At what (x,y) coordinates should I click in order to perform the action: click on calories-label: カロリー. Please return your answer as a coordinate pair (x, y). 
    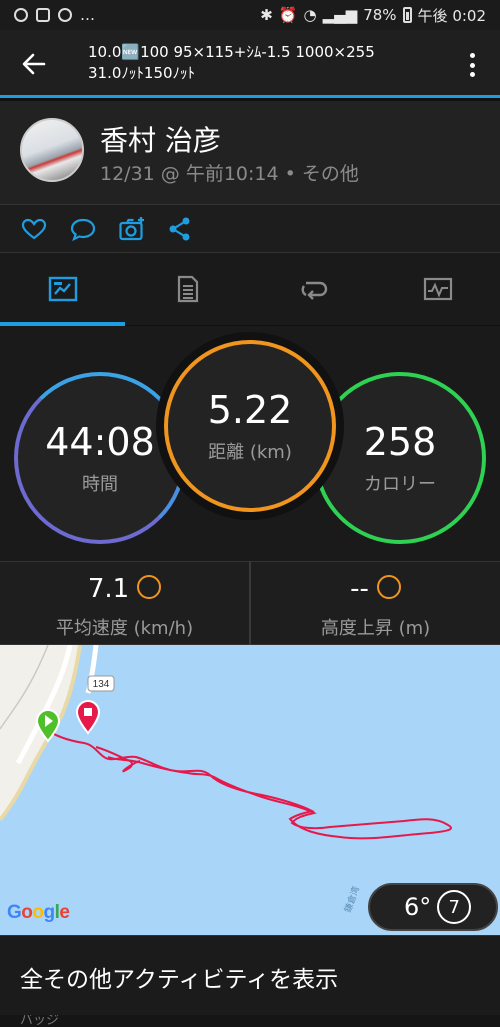
    Looking at the image, I should click on (400, 484).